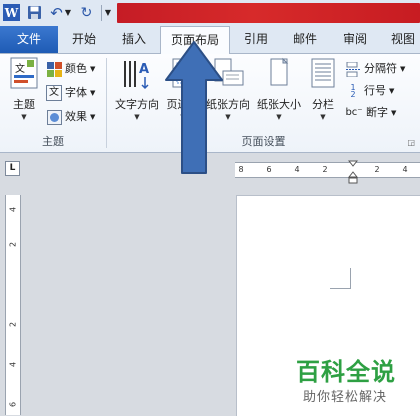 This screenshot has height=416, width=420. Describe the element at coordinates (12, 168) in the screenshot. I see `tab-selector-button: L` at that location.